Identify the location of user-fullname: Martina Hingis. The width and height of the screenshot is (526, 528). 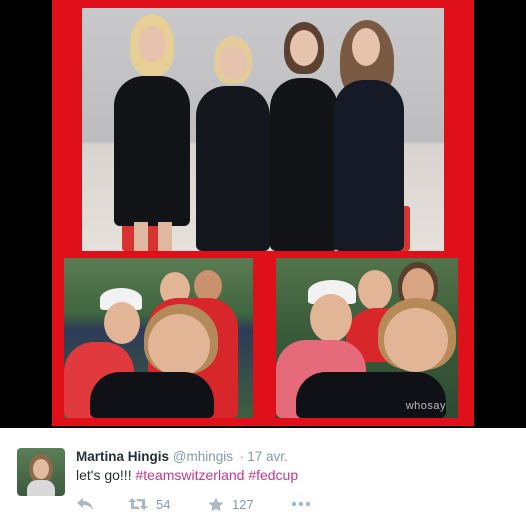
(122, 456).